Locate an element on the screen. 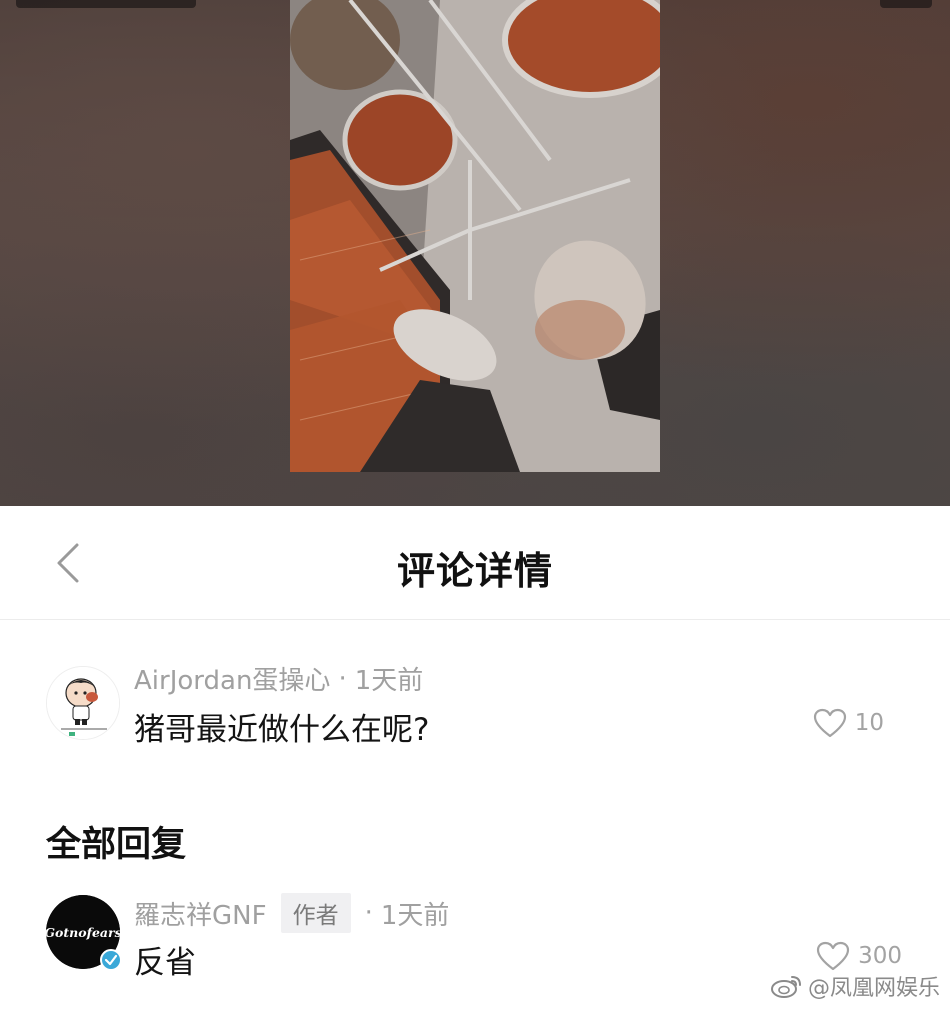 Image resolution: width=950 pixels, height=1012 pixels. comment-meta: AirJordan蛋操心 · 1天前 is located at coordinates (278, 678).